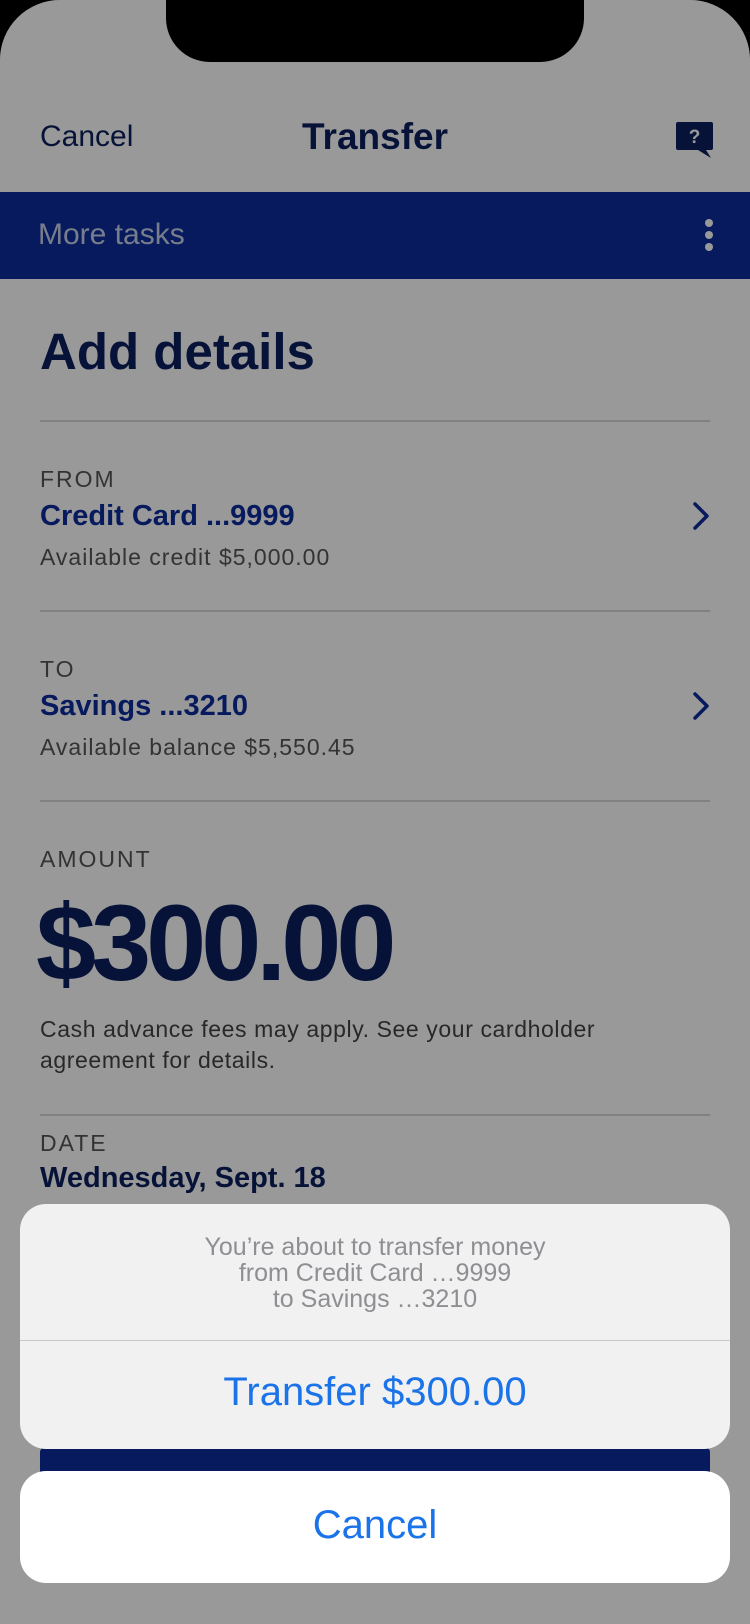 The width and height of the screenshot is (750, 1624). I want to click on action-sheet-cancel-label: Cancel, so click(375, 1525).